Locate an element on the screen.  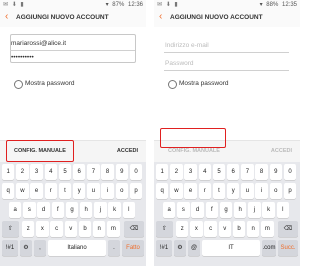
notification-icons: ✉ ⬇ ▮ is located at coordinates (168, 5).